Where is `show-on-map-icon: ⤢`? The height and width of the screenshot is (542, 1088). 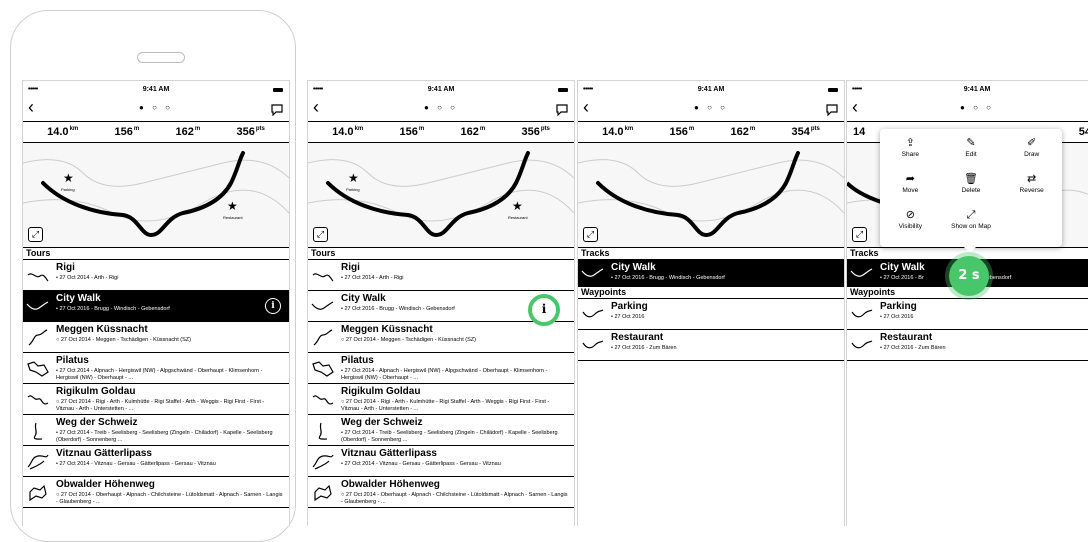 show-on-map-icon: ⤢ is located at coordinates (971, 215).